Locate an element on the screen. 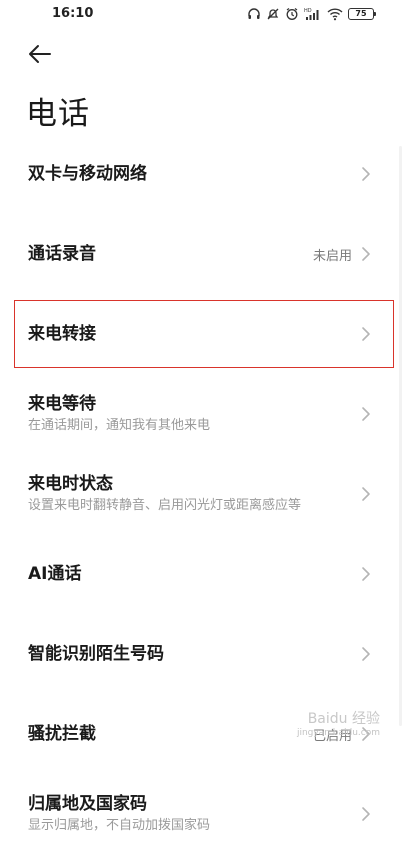  back-button is located at coordinates (40, 56).